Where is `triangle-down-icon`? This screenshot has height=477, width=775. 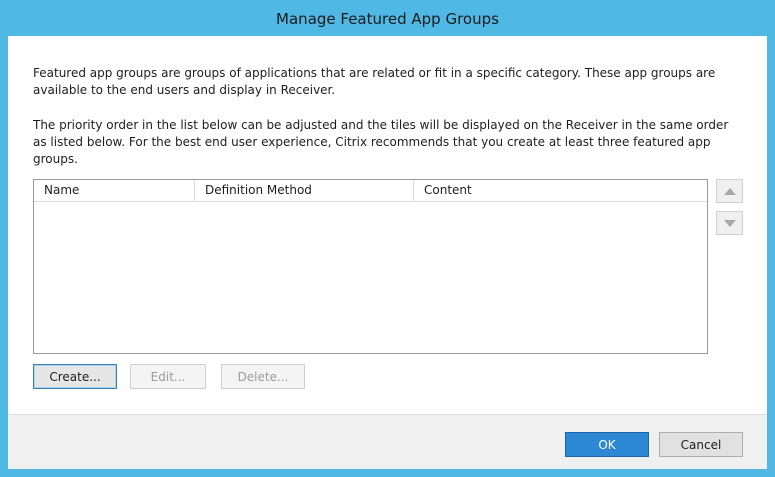 triangle-down-icon is located at coordinates (729, 223).